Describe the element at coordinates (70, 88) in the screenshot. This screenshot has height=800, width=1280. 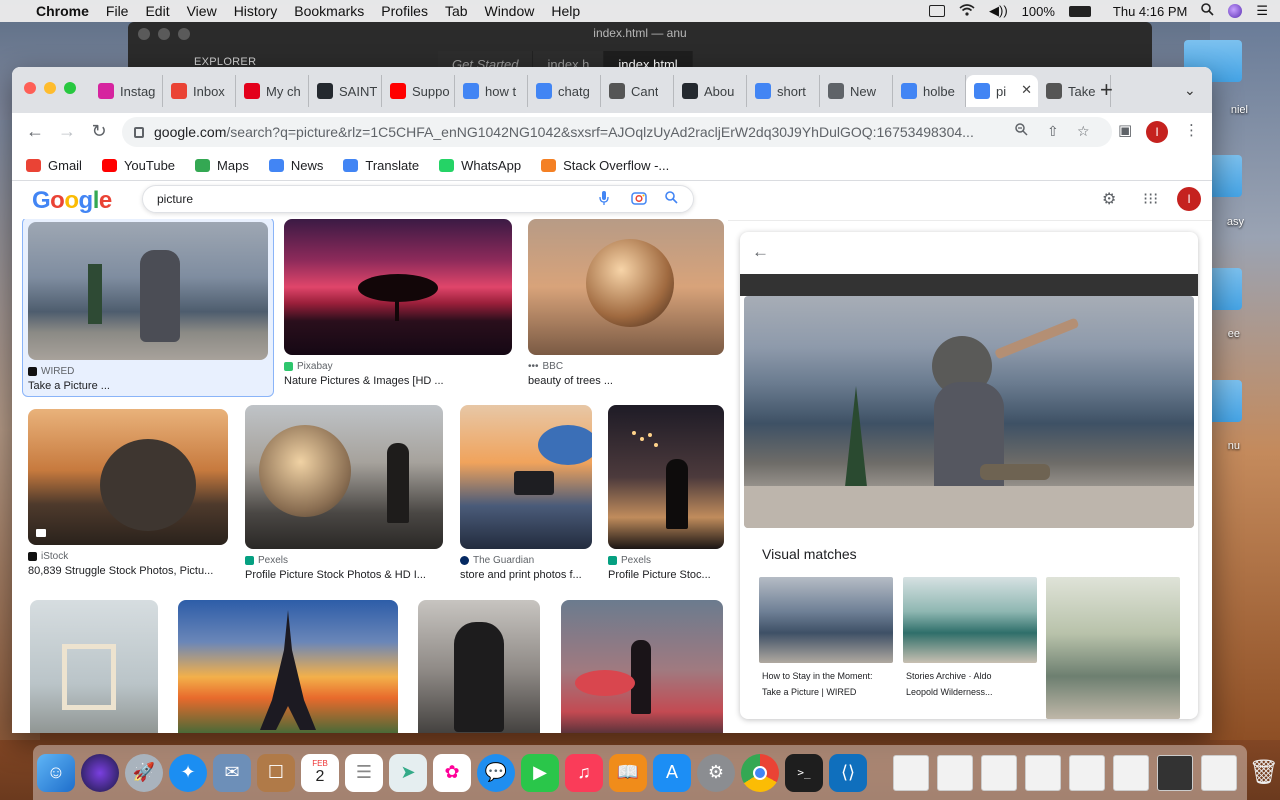
I see `zoom-window-button` at that location.